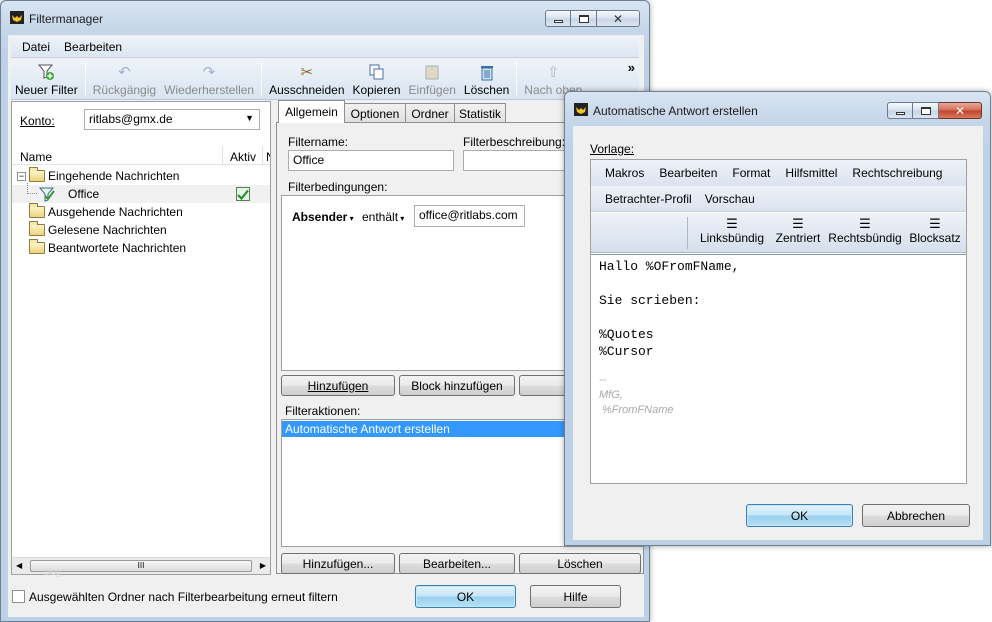 The width and height of the screenshot is (992, 622). I want to click on dialog-ok-button: OK, so click(799, 515).